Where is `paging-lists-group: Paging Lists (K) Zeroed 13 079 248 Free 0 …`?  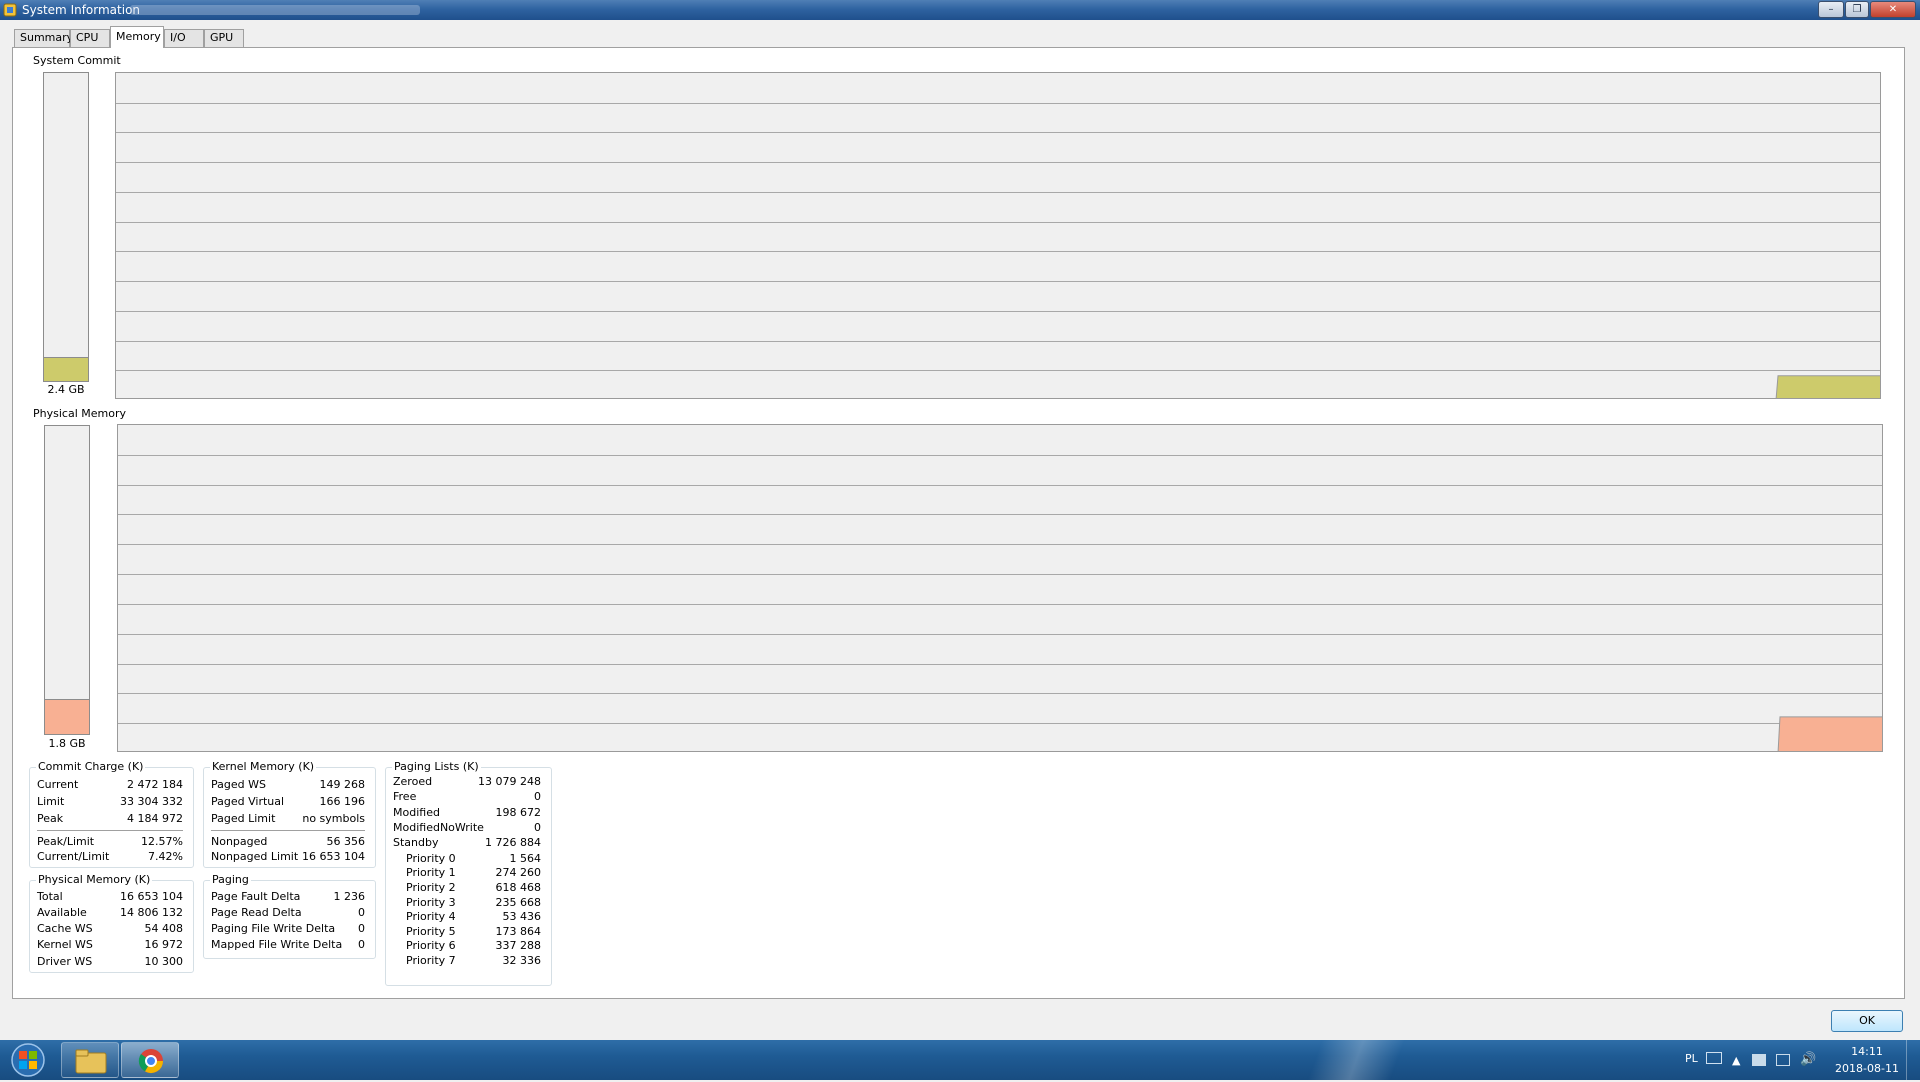
paging-lists-group: Paging Lists (K) Zeroed 13 079 248 Free 0 … is located at coordinates (468, 873).